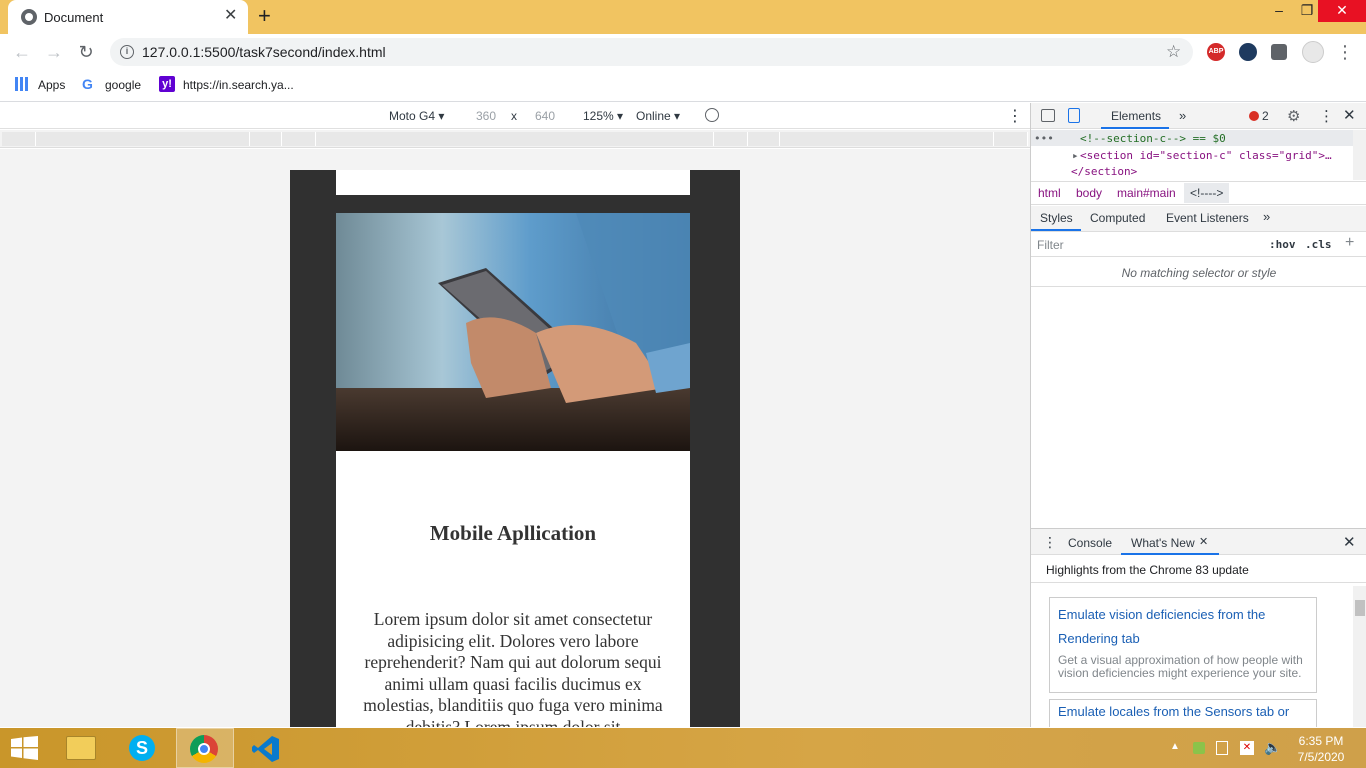 The height and width of the screenshot is (768, 1366). I want to click on url-text: 127.0.0.1:5500/task7second/index.html, so click(264, 52).